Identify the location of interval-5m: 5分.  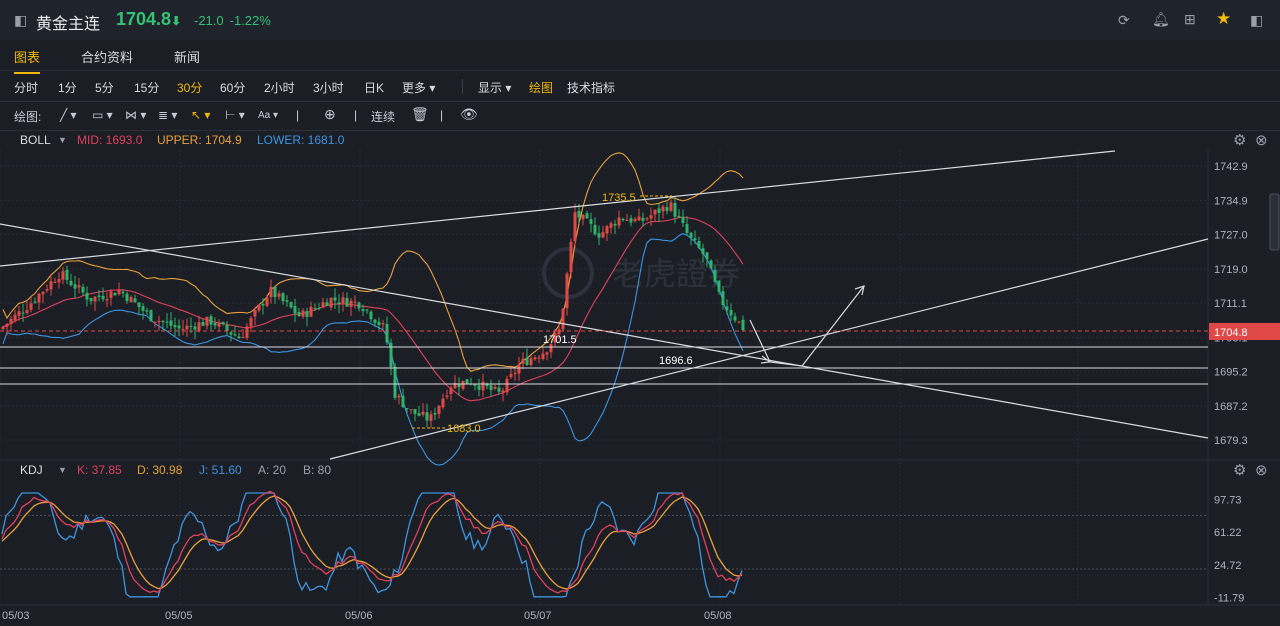
(104, 87).